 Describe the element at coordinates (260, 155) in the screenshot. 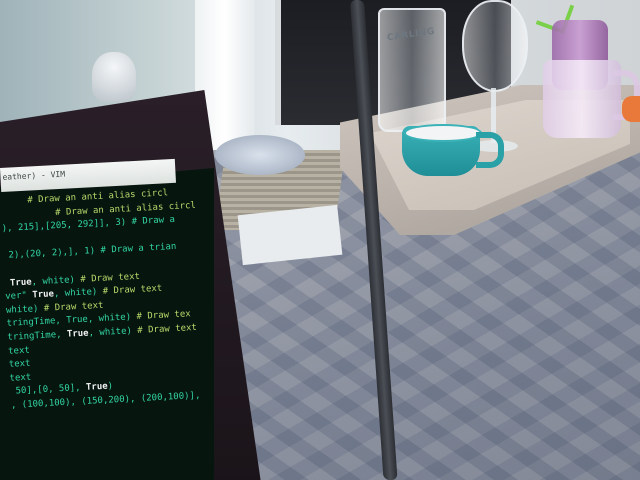

I see `glass-plate` at that location.